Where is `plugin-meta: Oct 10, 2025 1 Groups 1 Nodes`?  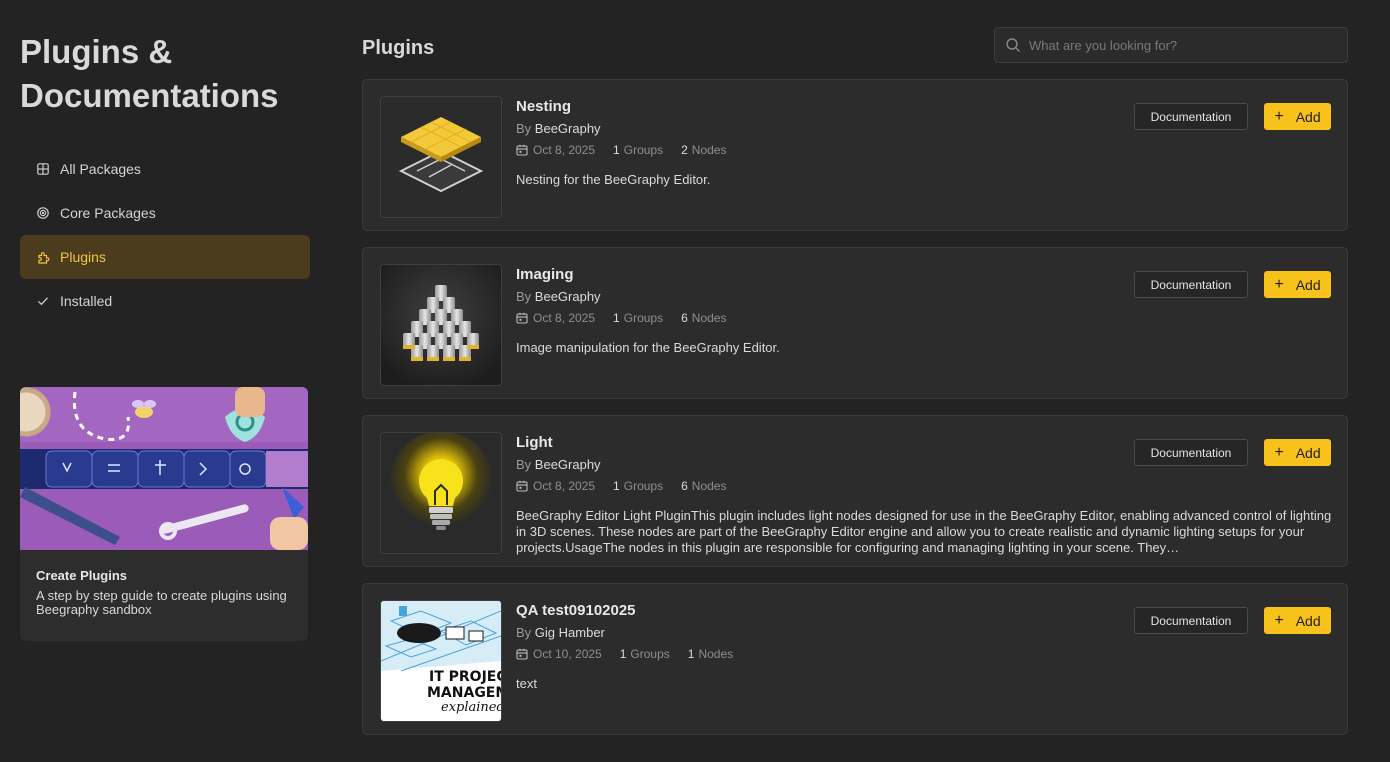 plugin-meta: Oct 10, 2025 1 Groups 1 Nodes is located at coordinates (624, 654).